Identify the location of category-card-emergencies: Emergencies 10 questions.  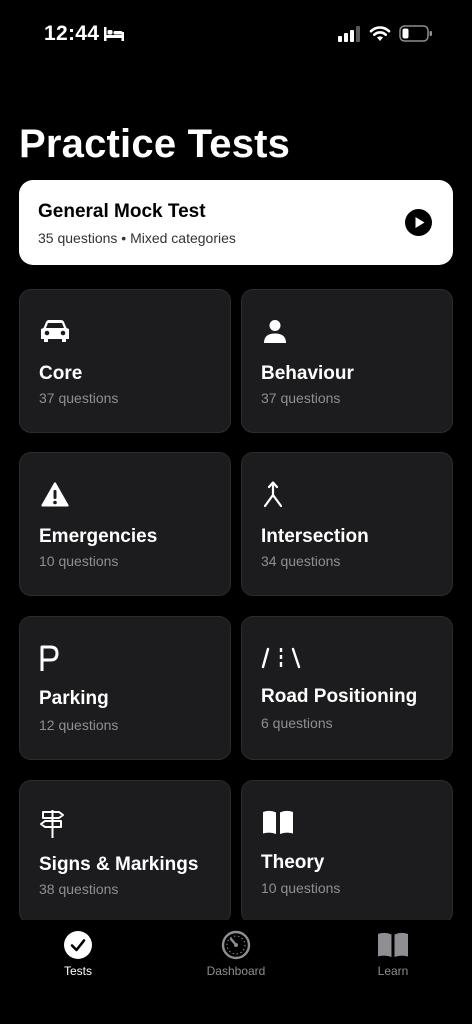
(125, 524).